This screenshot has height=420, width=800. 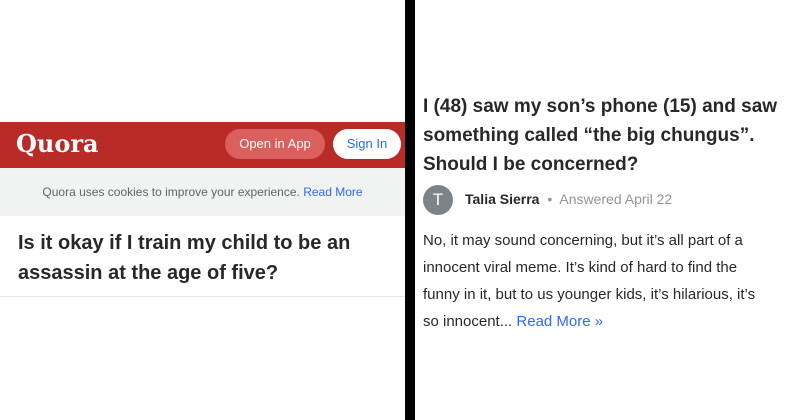 I want to click on sign-in-button: Sign In, so click(x=367, y=144).